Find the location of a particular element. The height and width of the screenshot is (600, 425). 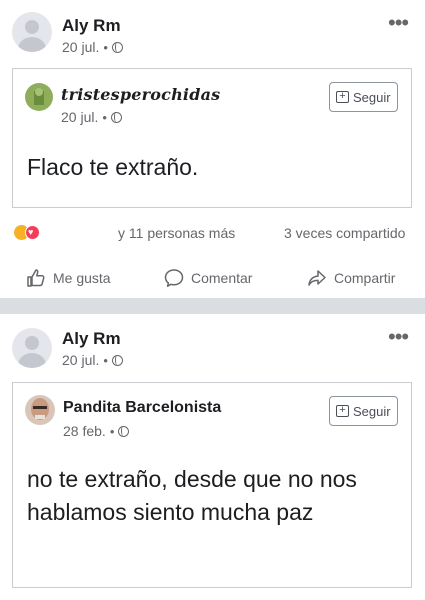

like-icon is located at coordinates (36, 278).